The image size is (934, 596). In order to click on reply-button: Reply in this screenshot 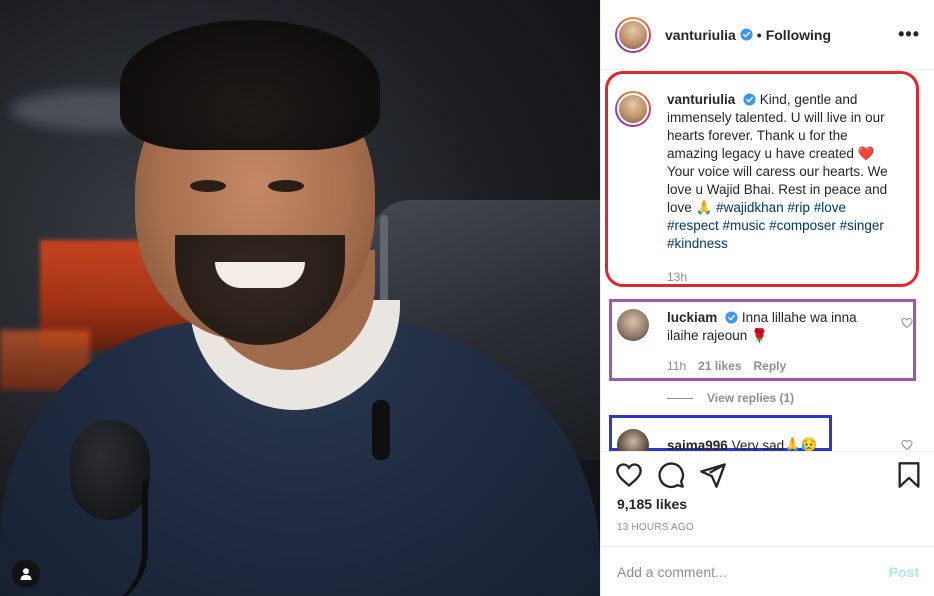, I will do `click(770, 366)`.